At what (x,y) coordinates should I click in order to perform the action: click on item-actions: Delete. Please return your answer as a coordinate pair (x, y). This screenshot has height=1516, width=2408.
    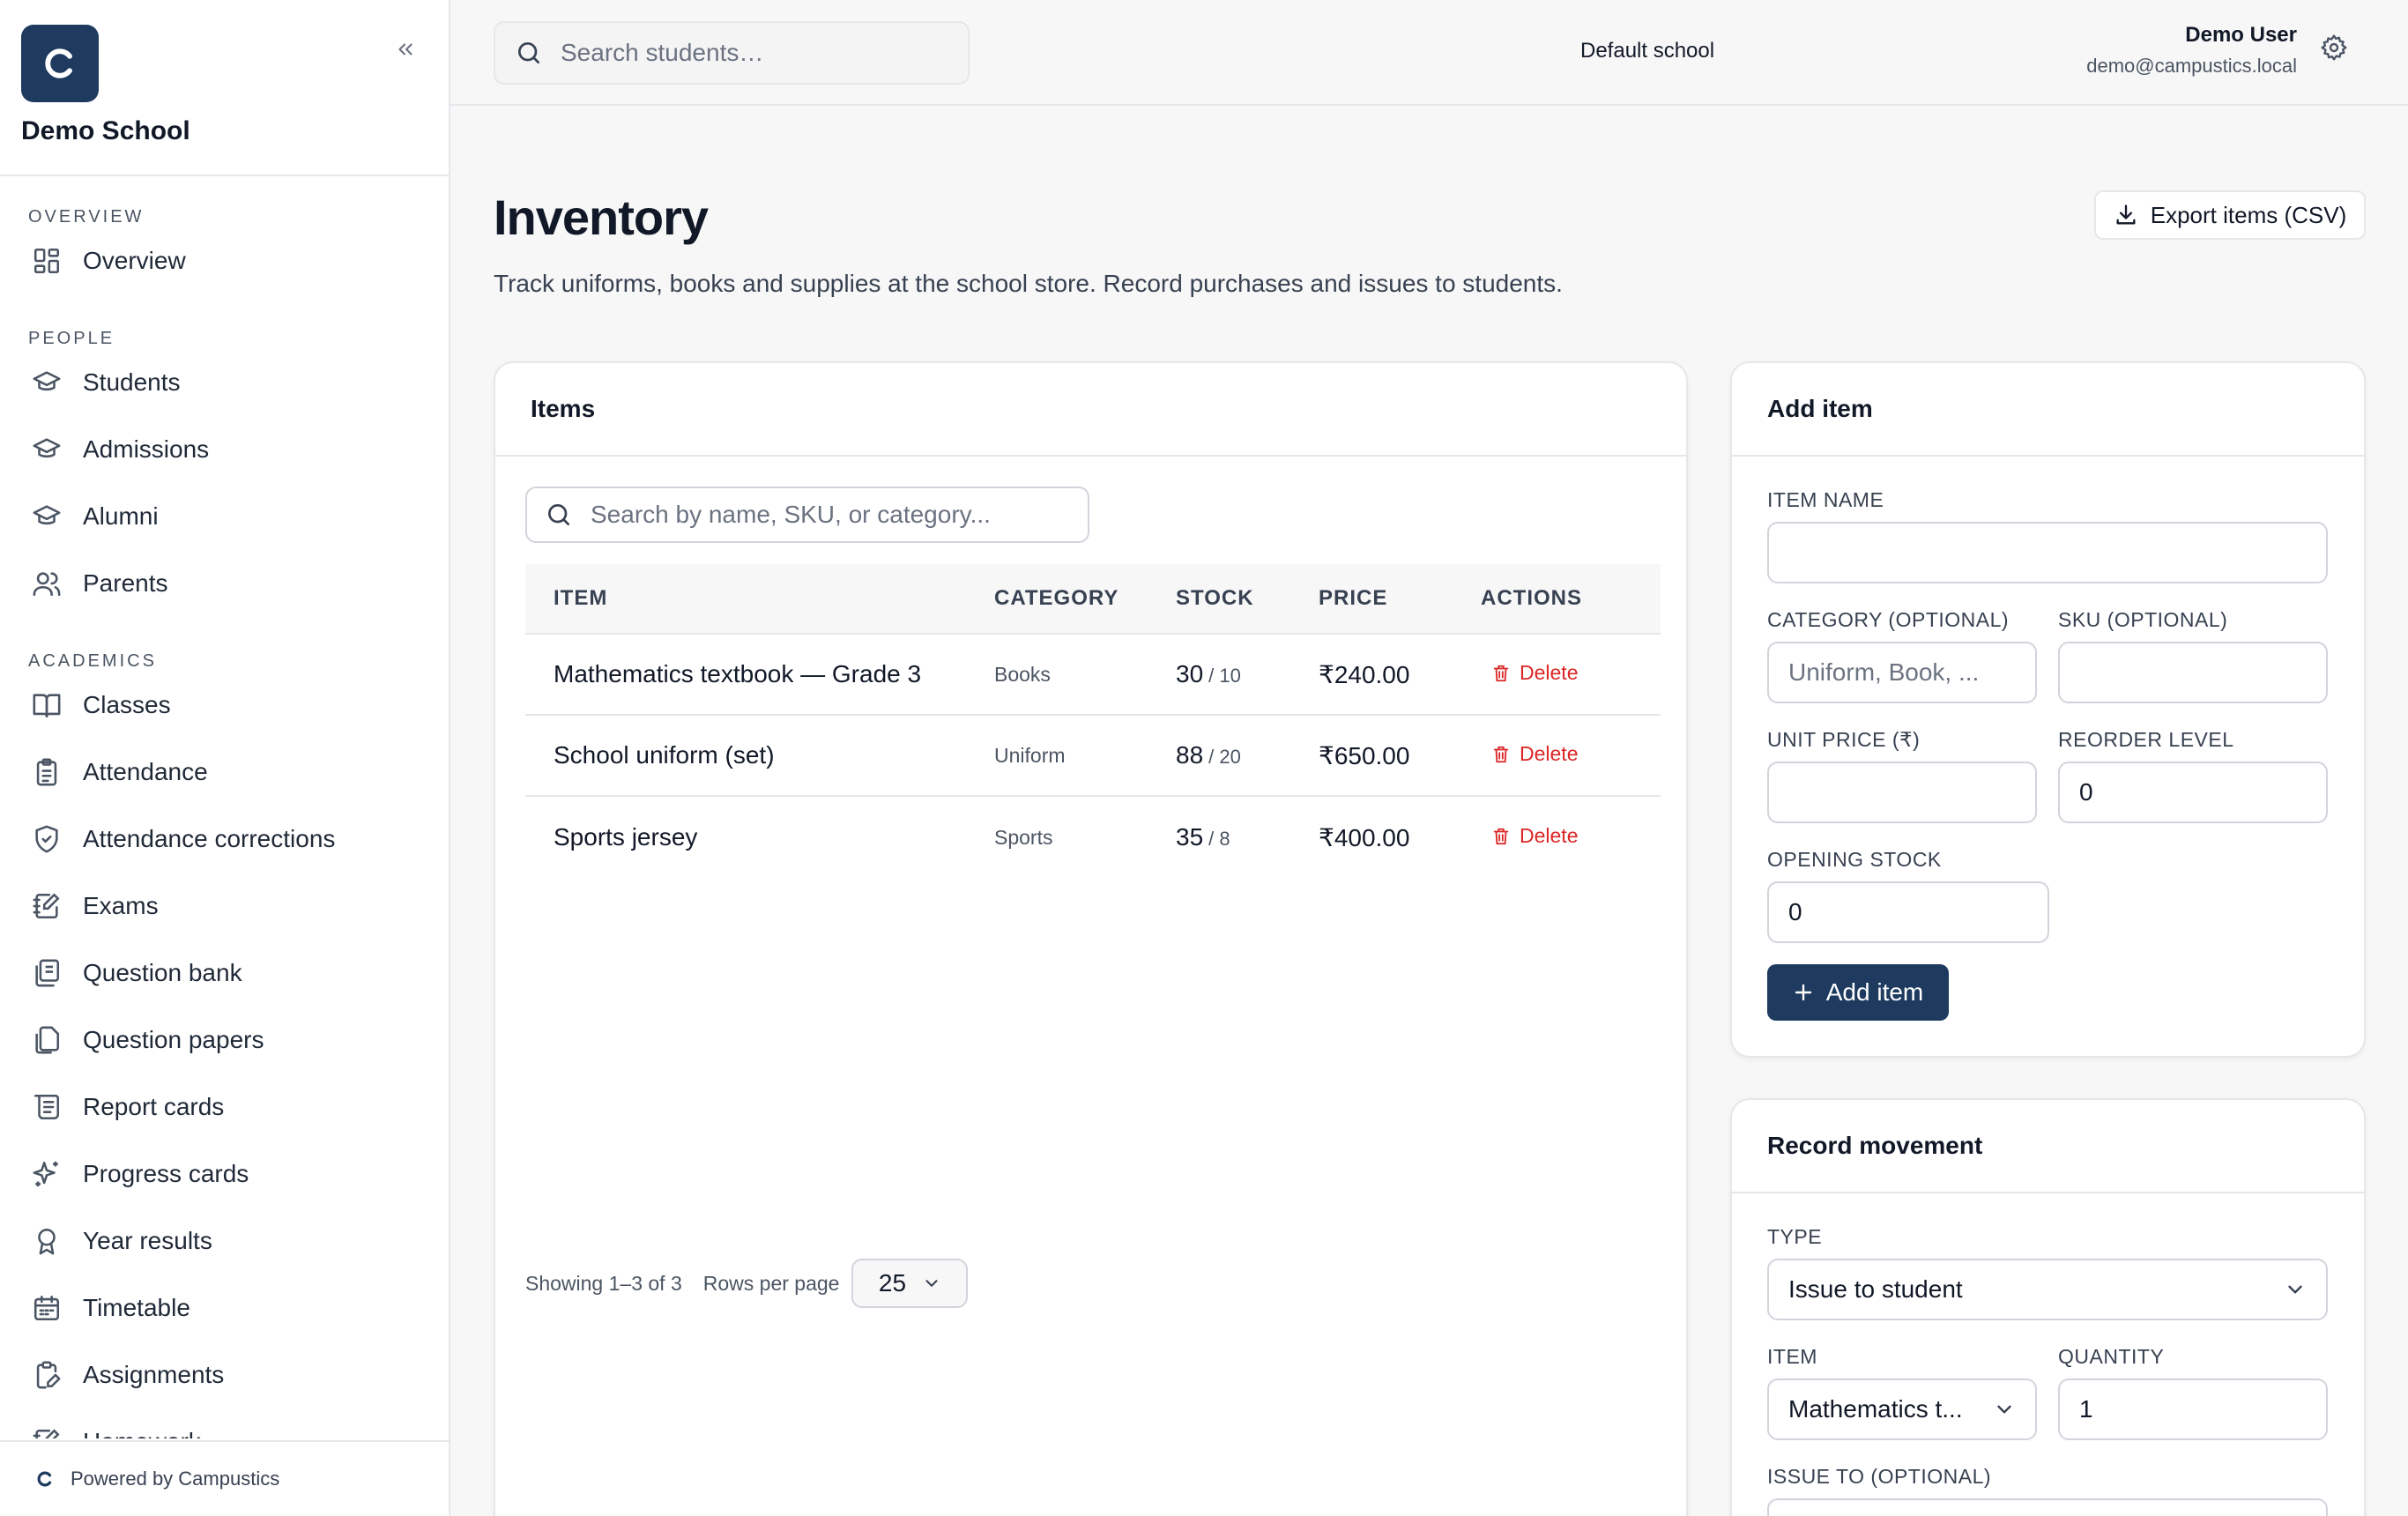
    Looking at the image, I should click on (1571, 837).